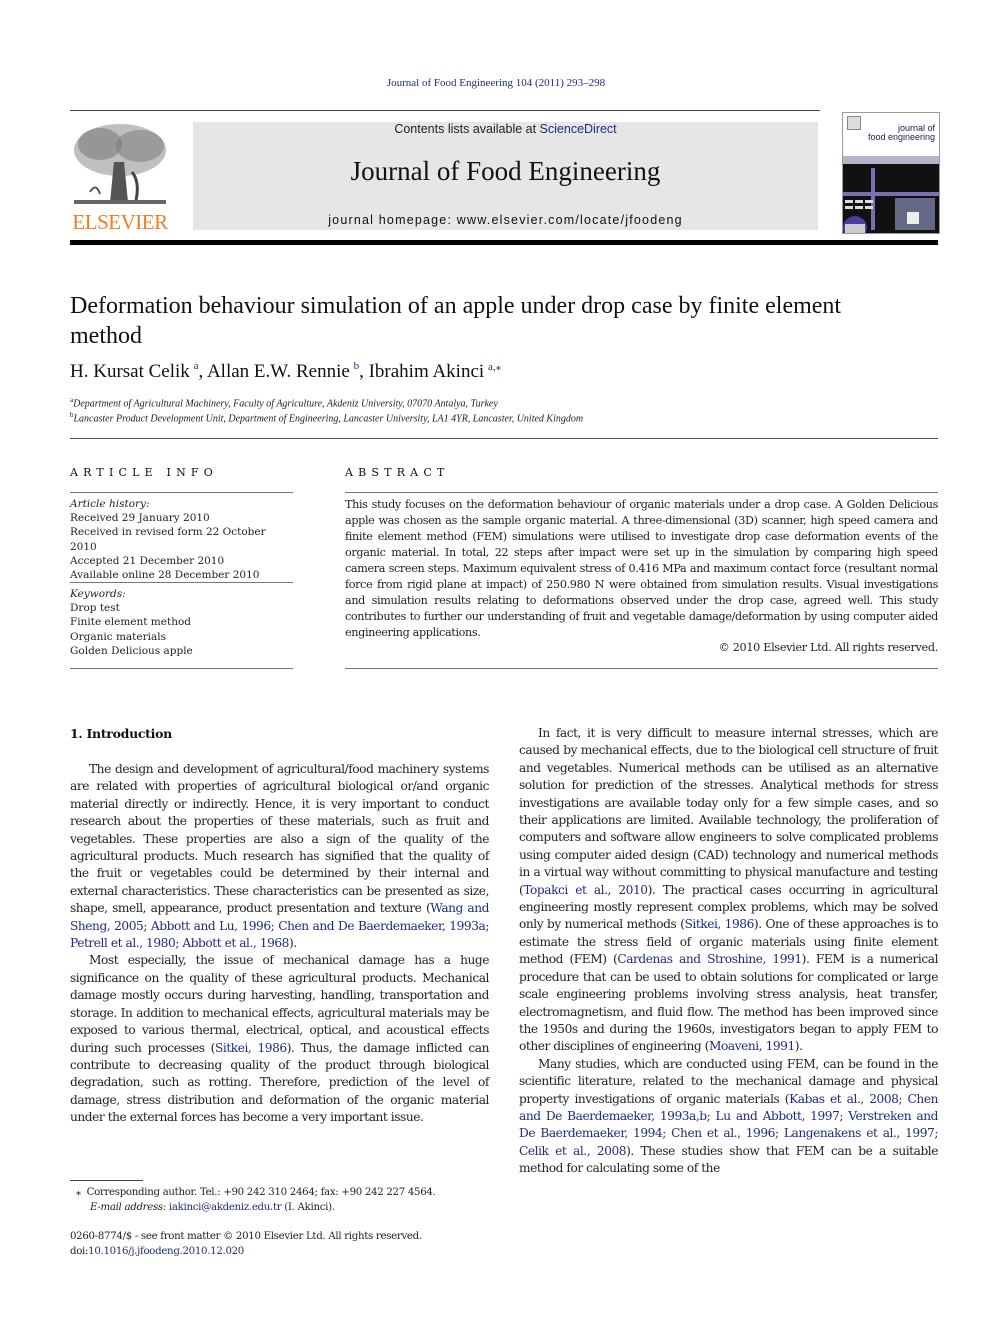  Describe the element at coordinates (78, 1192) in the screenshot. I see `asterisk-mark: ⁎` at that location.